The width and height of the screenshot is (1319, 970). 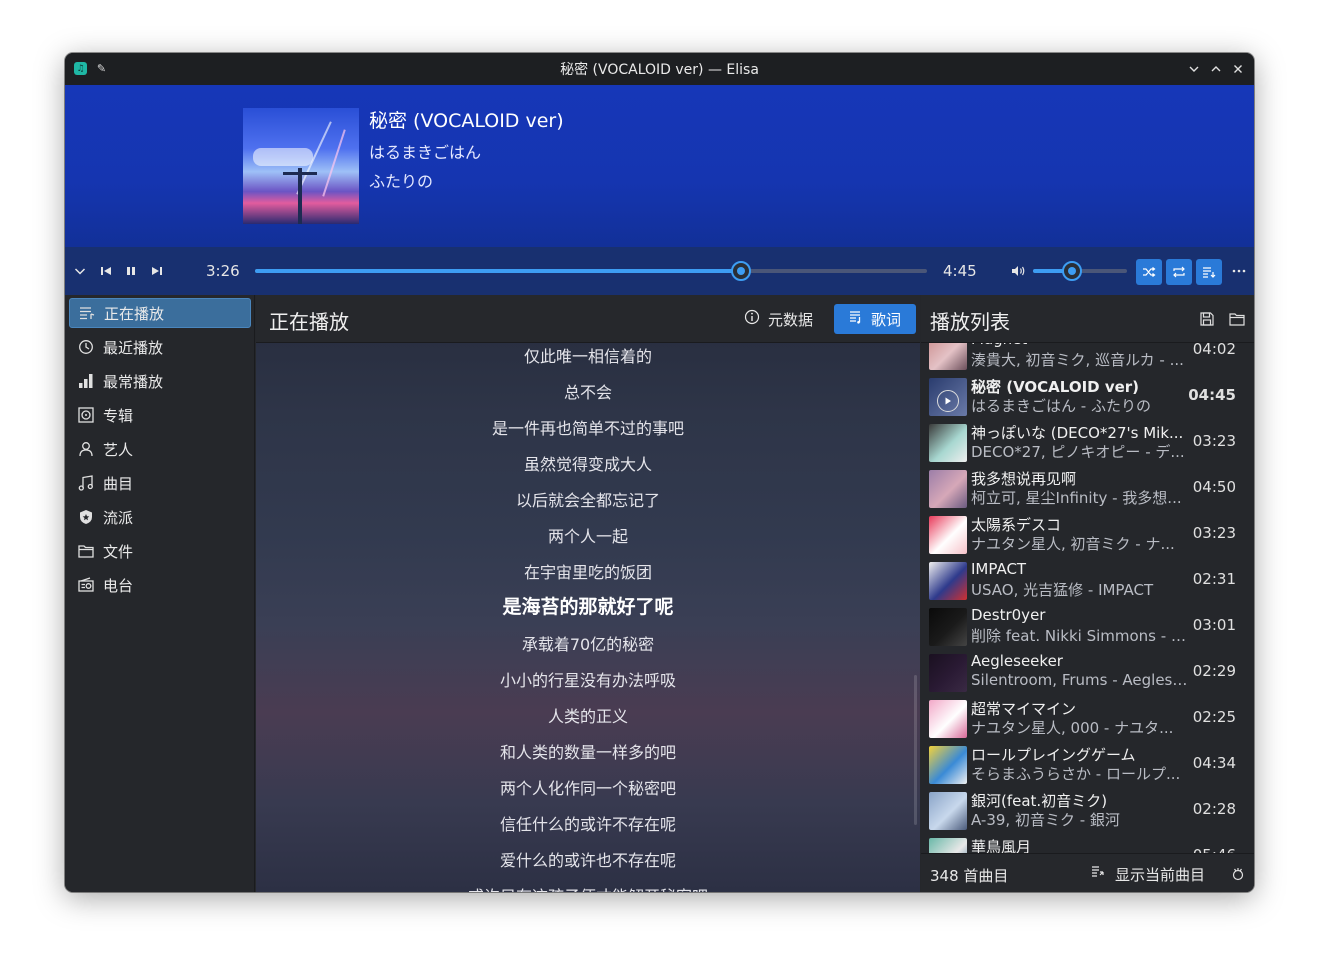 I want to click on open-folder-icon, so click(x=1237, y=319).